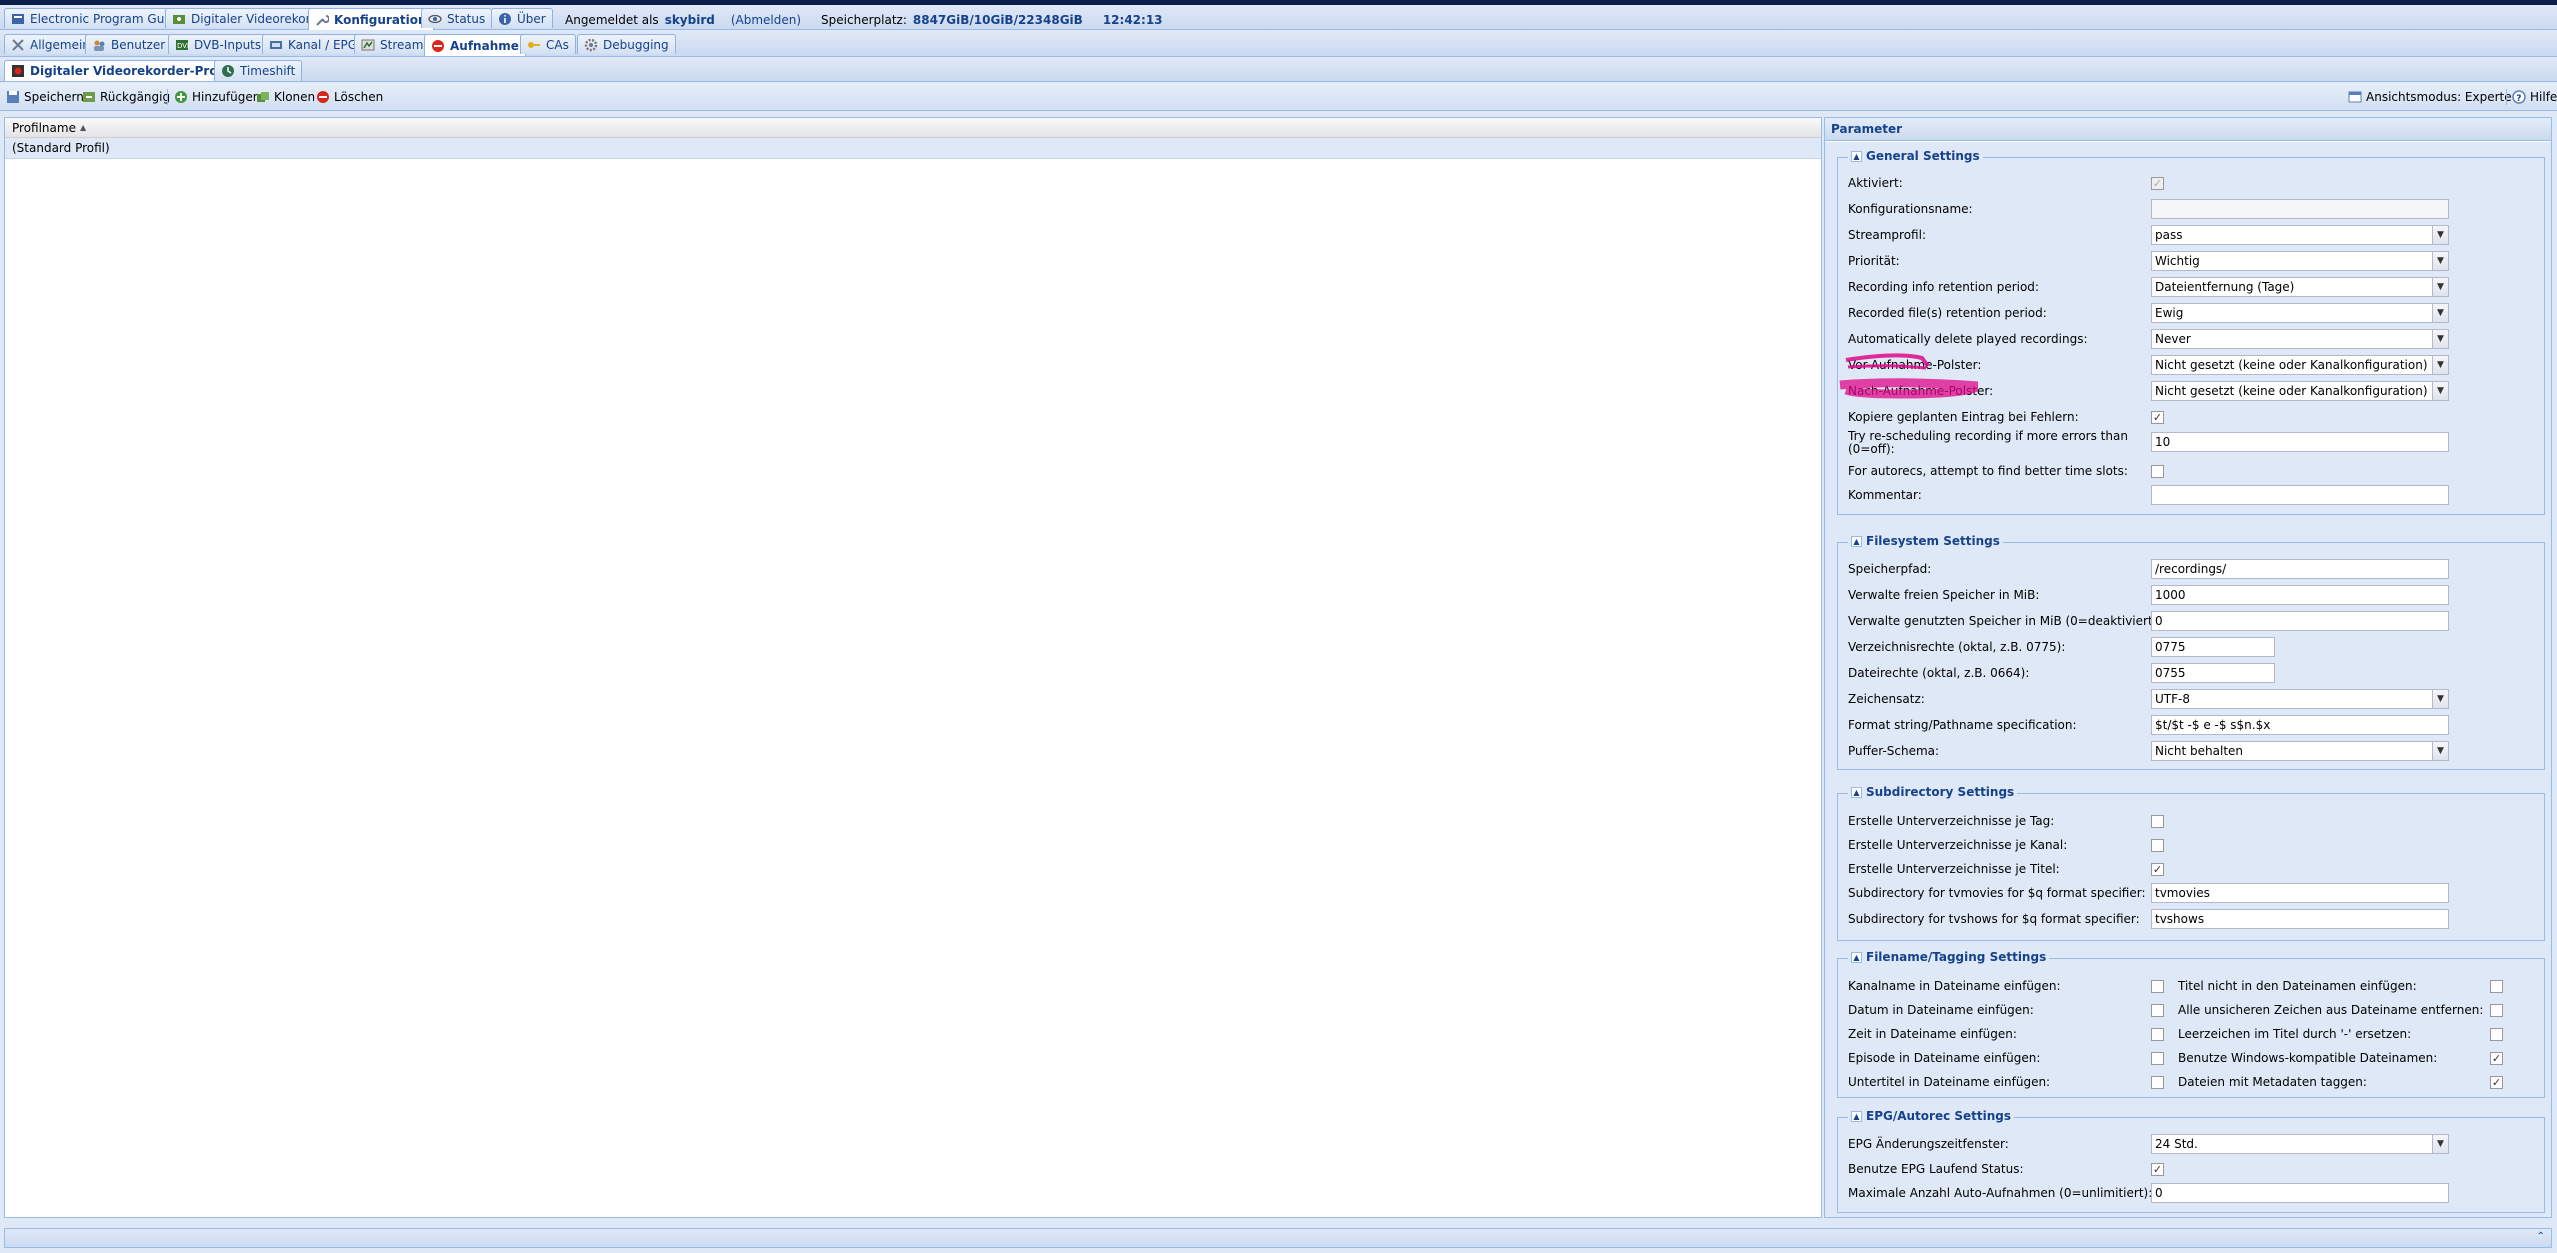 This screenshot has height=1253, width=2557. I want to click on view-mode-button: Ansichtsmodus: Experte ▼, so click(2435, 96).